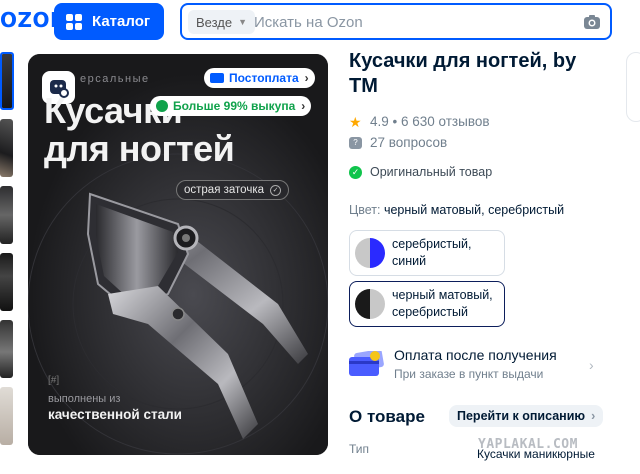 This screenshot has height=474, width=640. Describe the element at coordinates (475, 355) in the screenshot. I see `postpay-title: Оплата после получения` at that location.